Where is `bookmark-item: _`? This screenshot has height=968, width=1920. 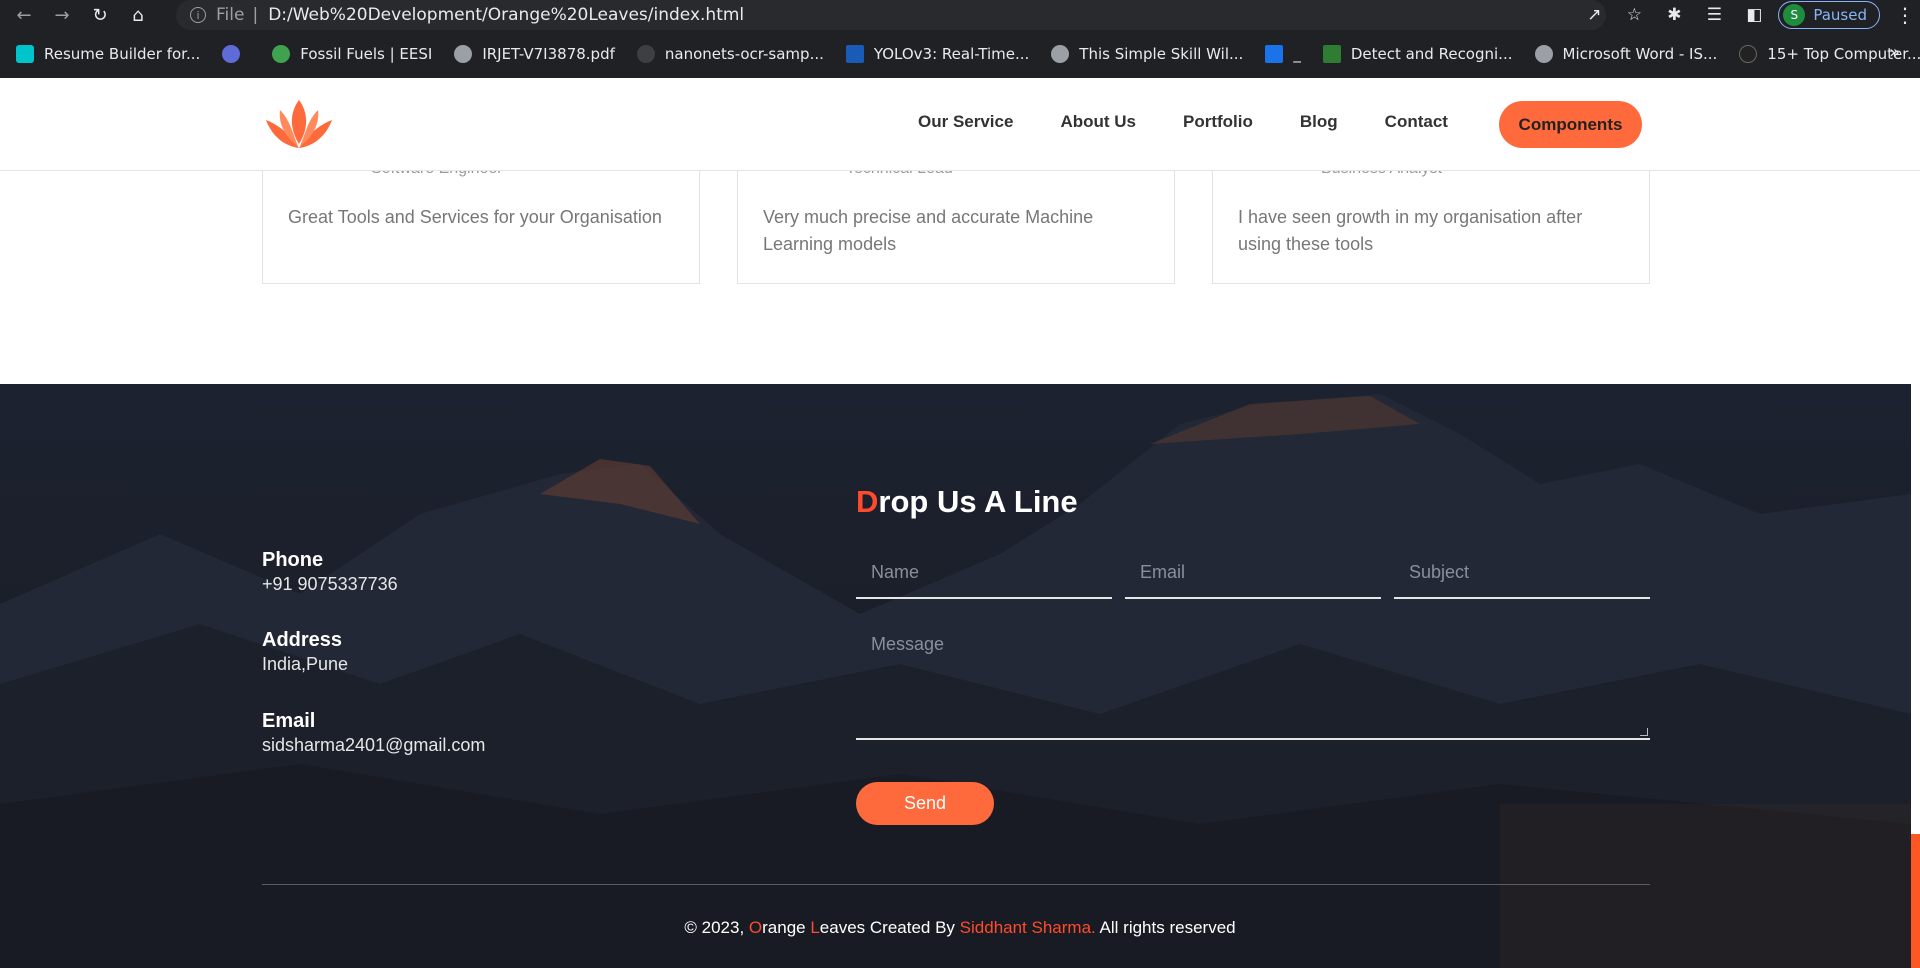
bookmark-item: _ is located at coordinates (1283, 54).